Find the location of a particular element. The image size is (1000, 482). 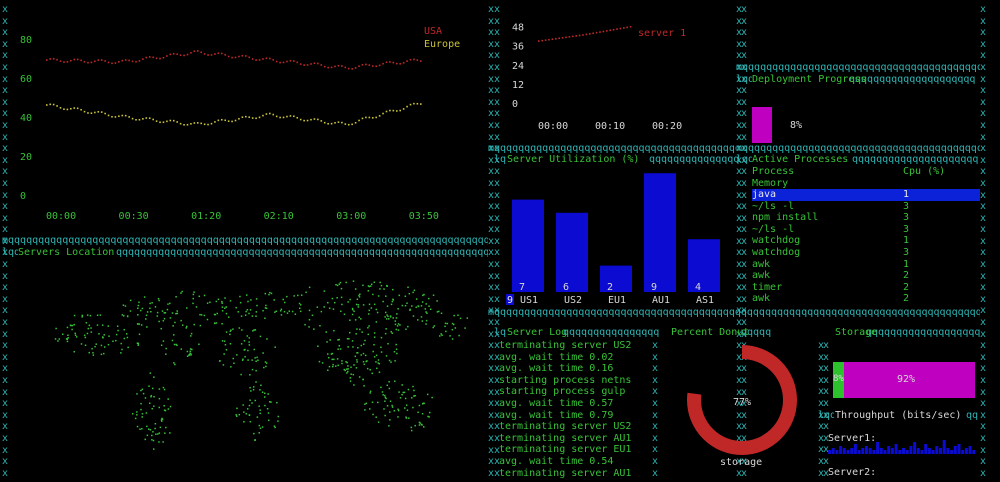

x-tick-label: 00:20 is located at coordinates (667, 126).